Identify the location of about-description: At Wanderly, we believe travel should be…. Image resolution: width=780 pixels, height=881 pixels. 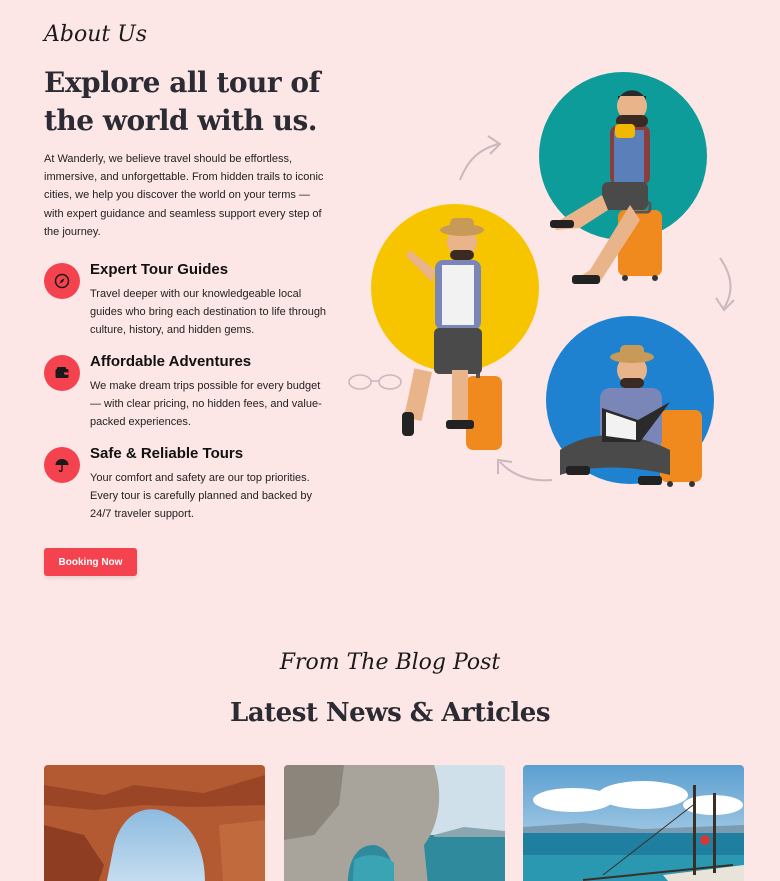
(184, 195).